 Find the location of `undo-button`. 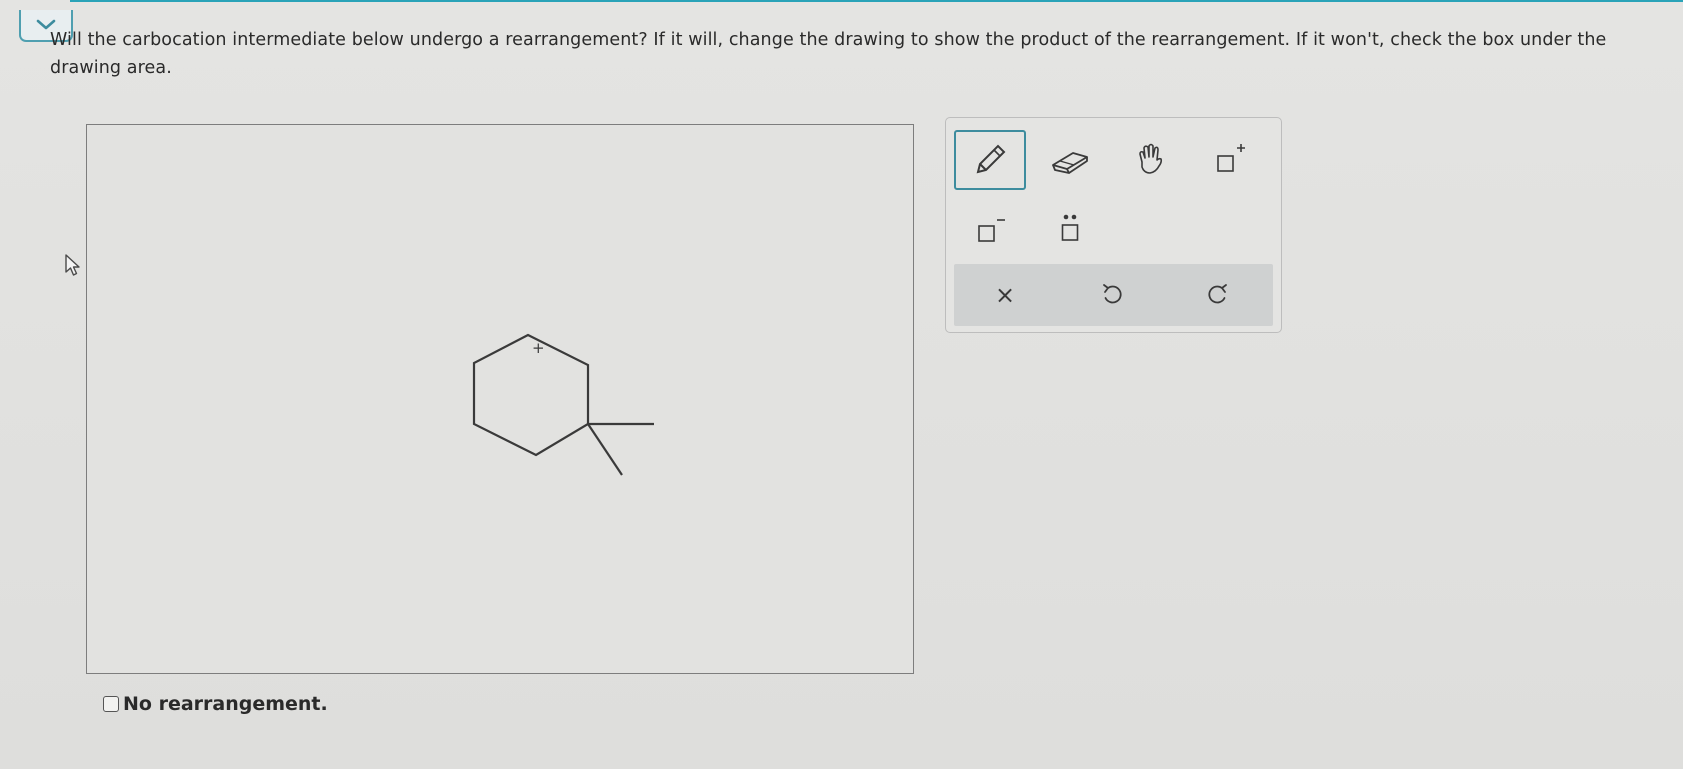

undo-button is located at coordinates (1112, 295).